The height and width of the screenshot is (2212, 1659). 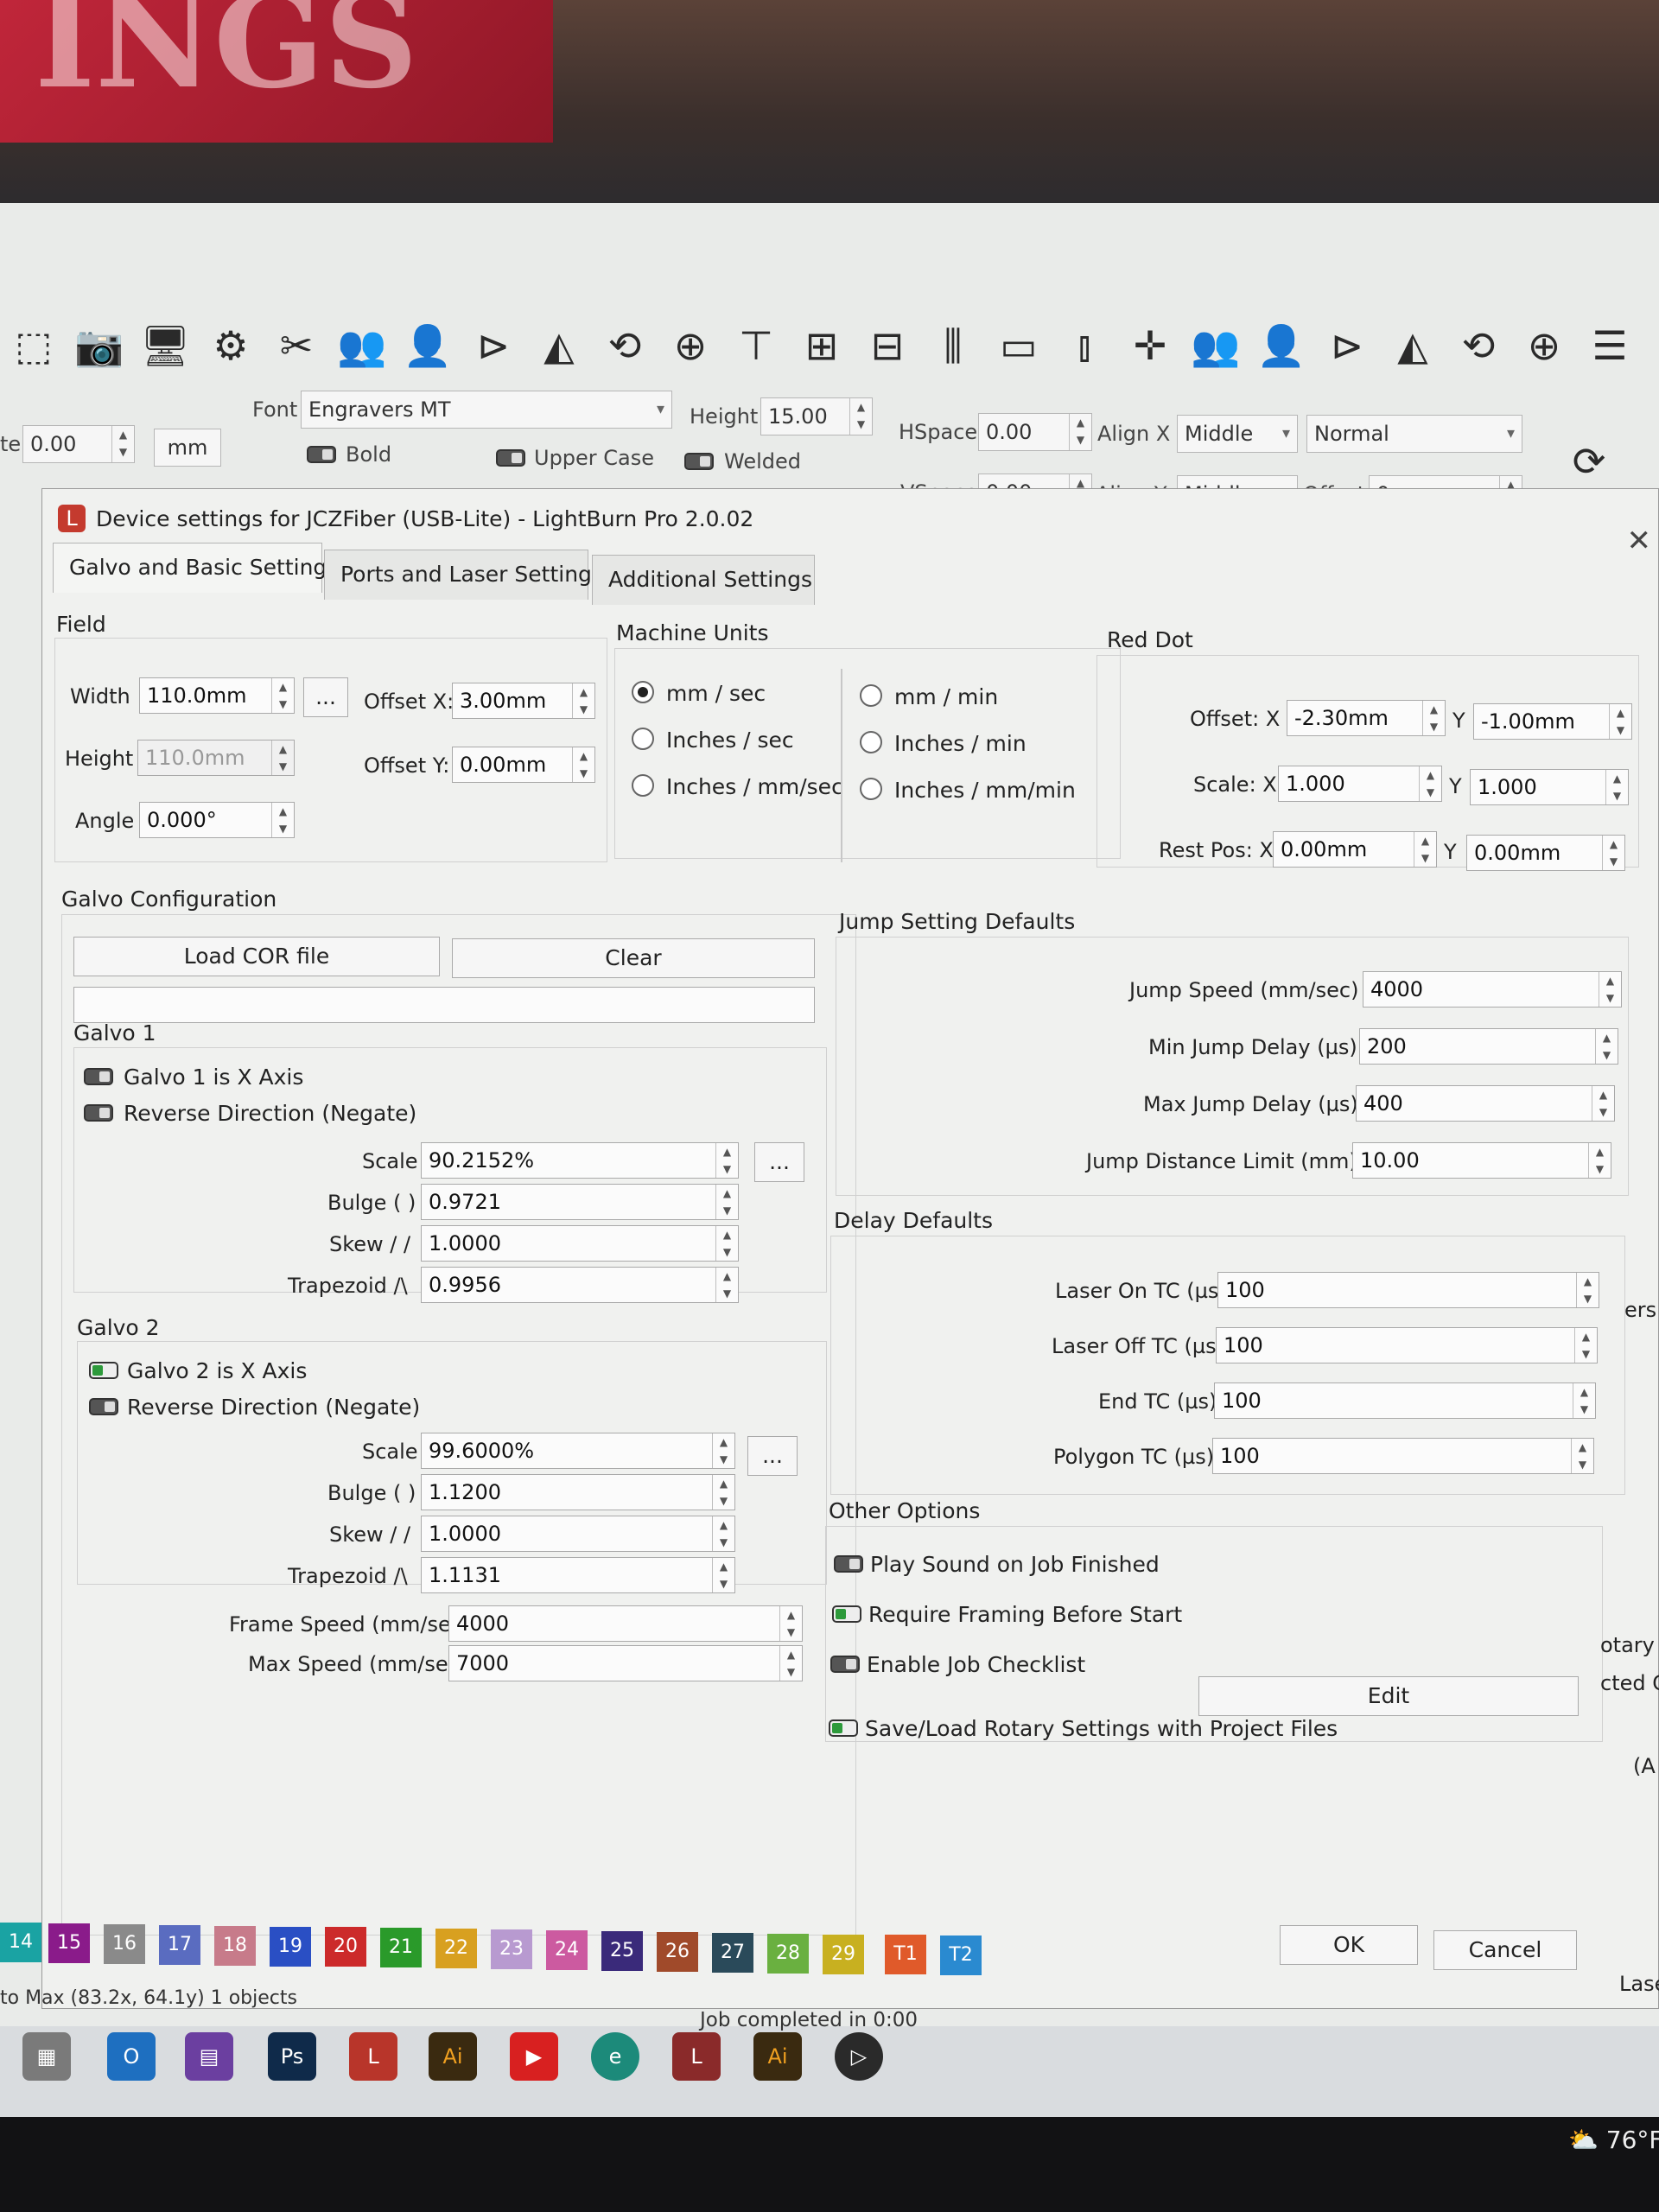 What do you see at coordinates (98, 1113) in the screenshot?
I see `galvo1-reverse-toggle` at bounding box center [98, 1113].